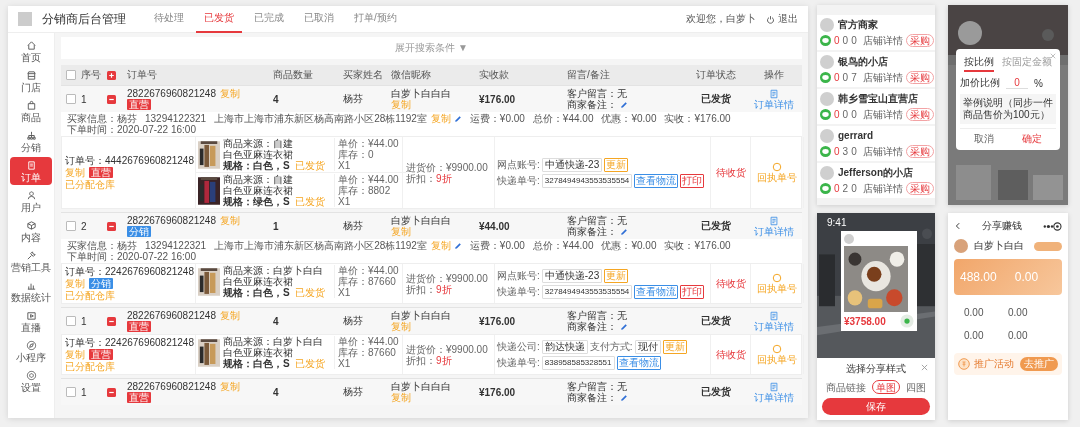 The image size is (1080, 427). Describe the element at coordinates (984, 139) in the screenshot. I see `cancel-button: 取消` at that location.